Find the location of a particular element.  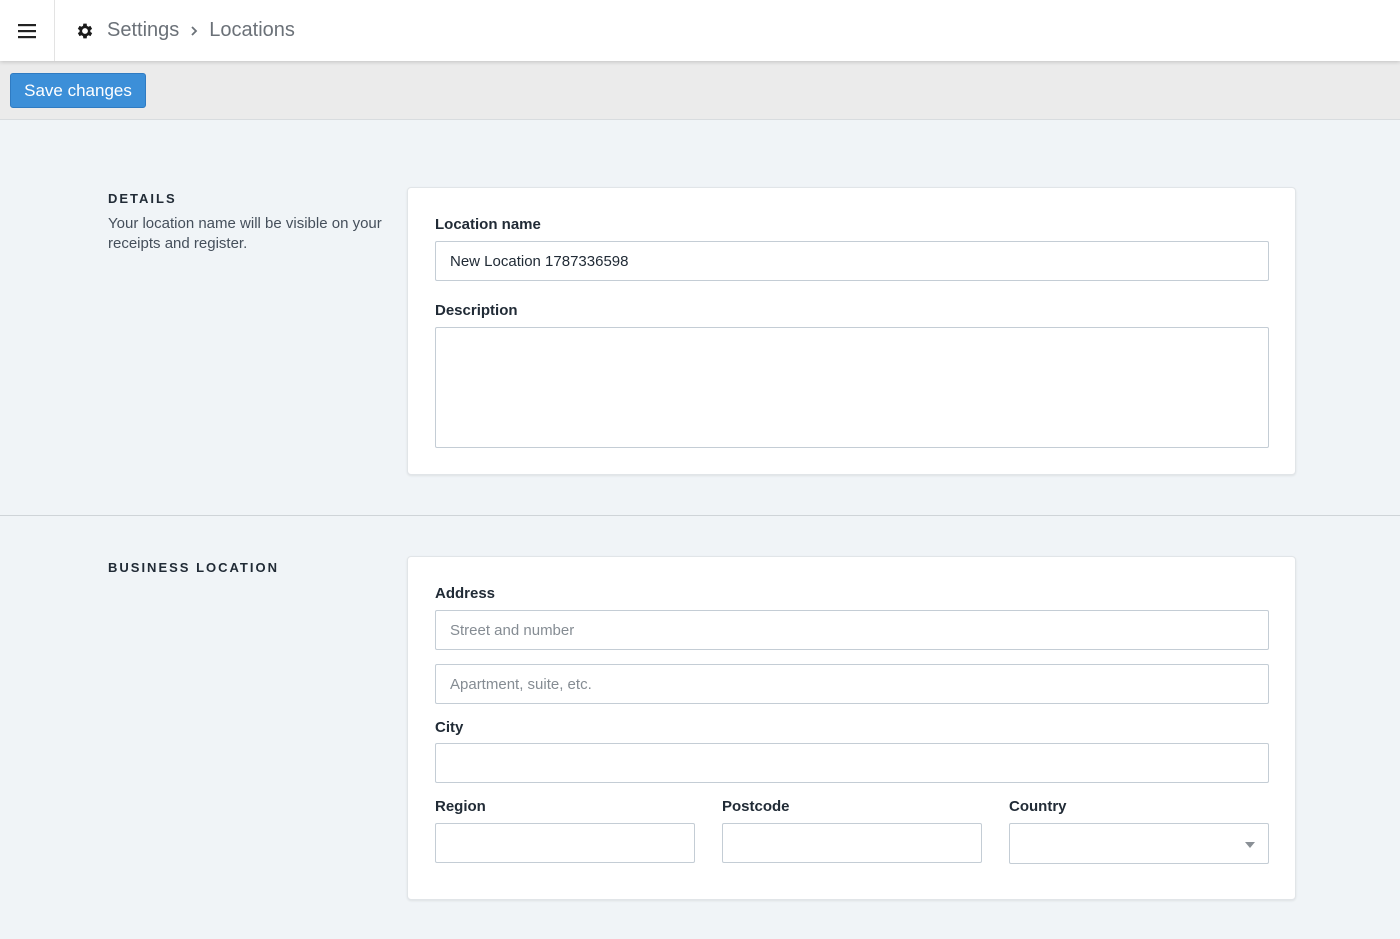

description-label: Description is located at coordinates (476, 310).